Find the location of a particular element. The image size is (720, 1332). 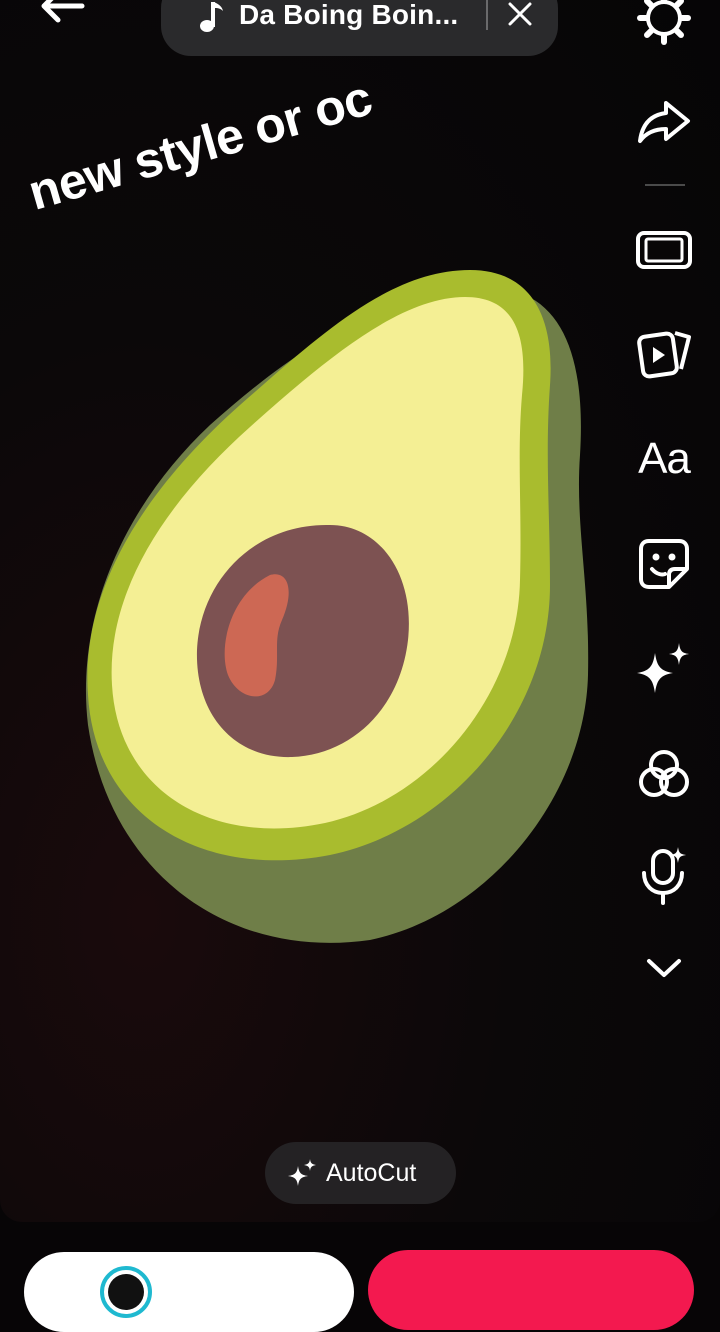

back-button is located at coordinates (63, 18).